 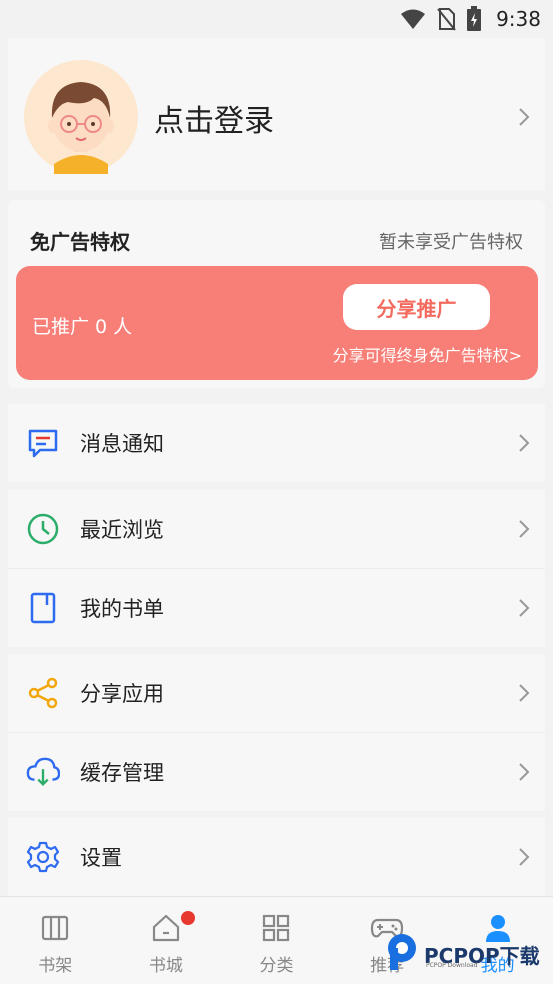 What do you see at coordinates (122, 444) in the screenshot?
I see `menu-label-messages: 消息通知` at bounding box center [122, 444].